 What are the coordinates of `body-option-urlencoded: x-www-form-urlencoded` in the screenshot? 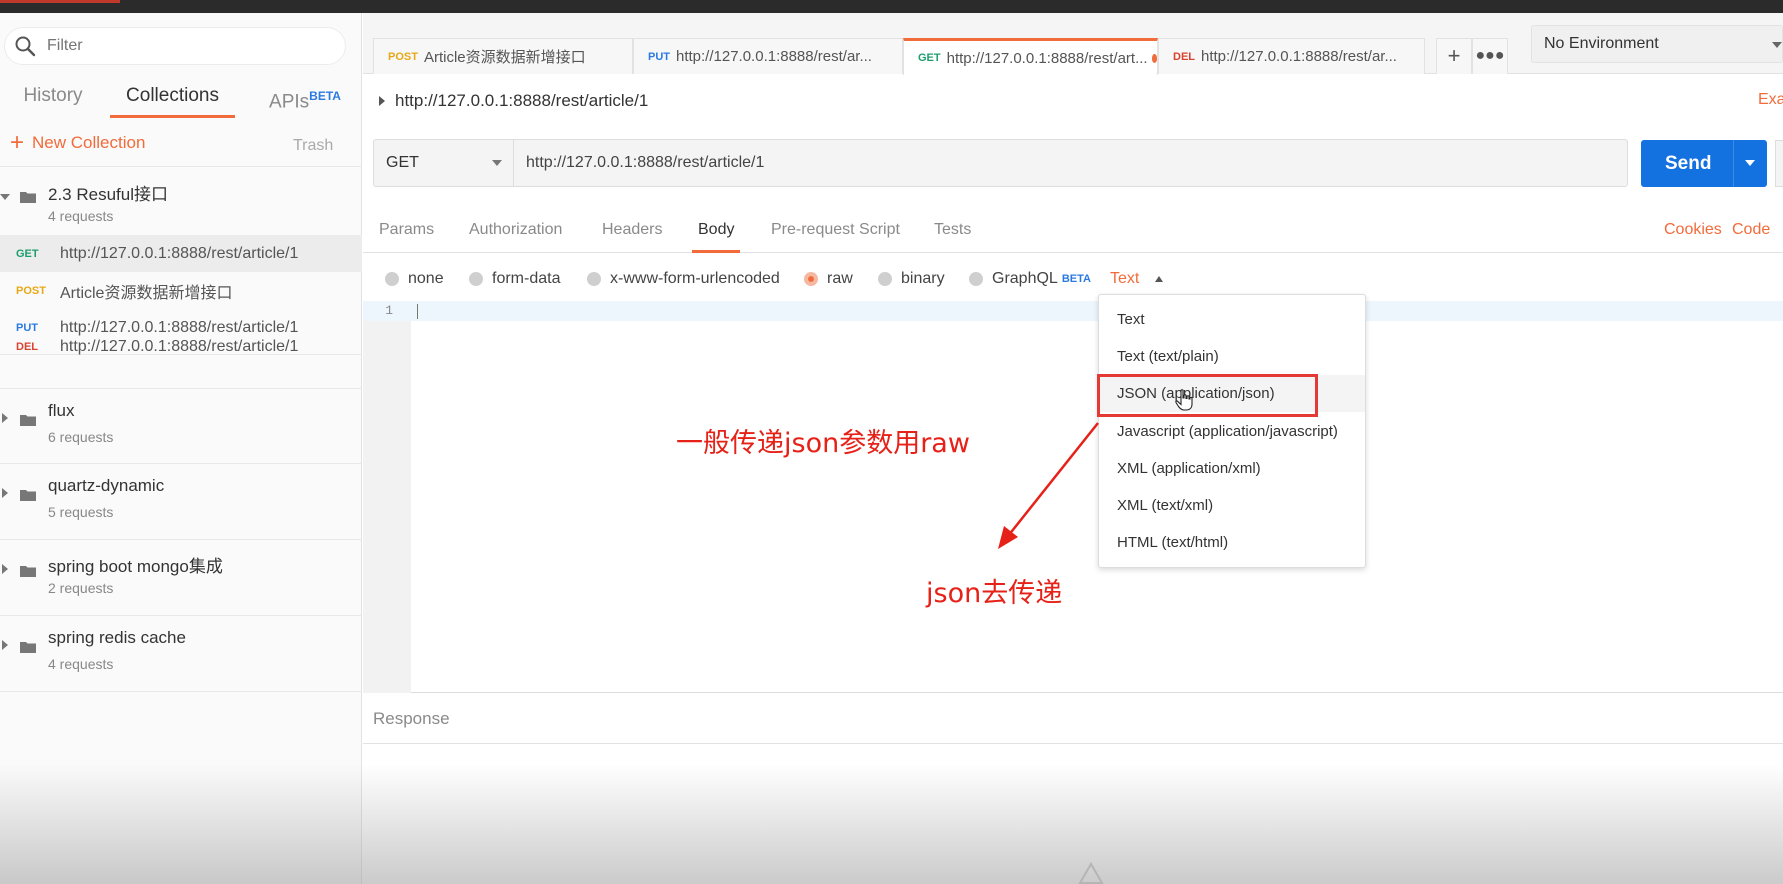 It's located at (683, 279).